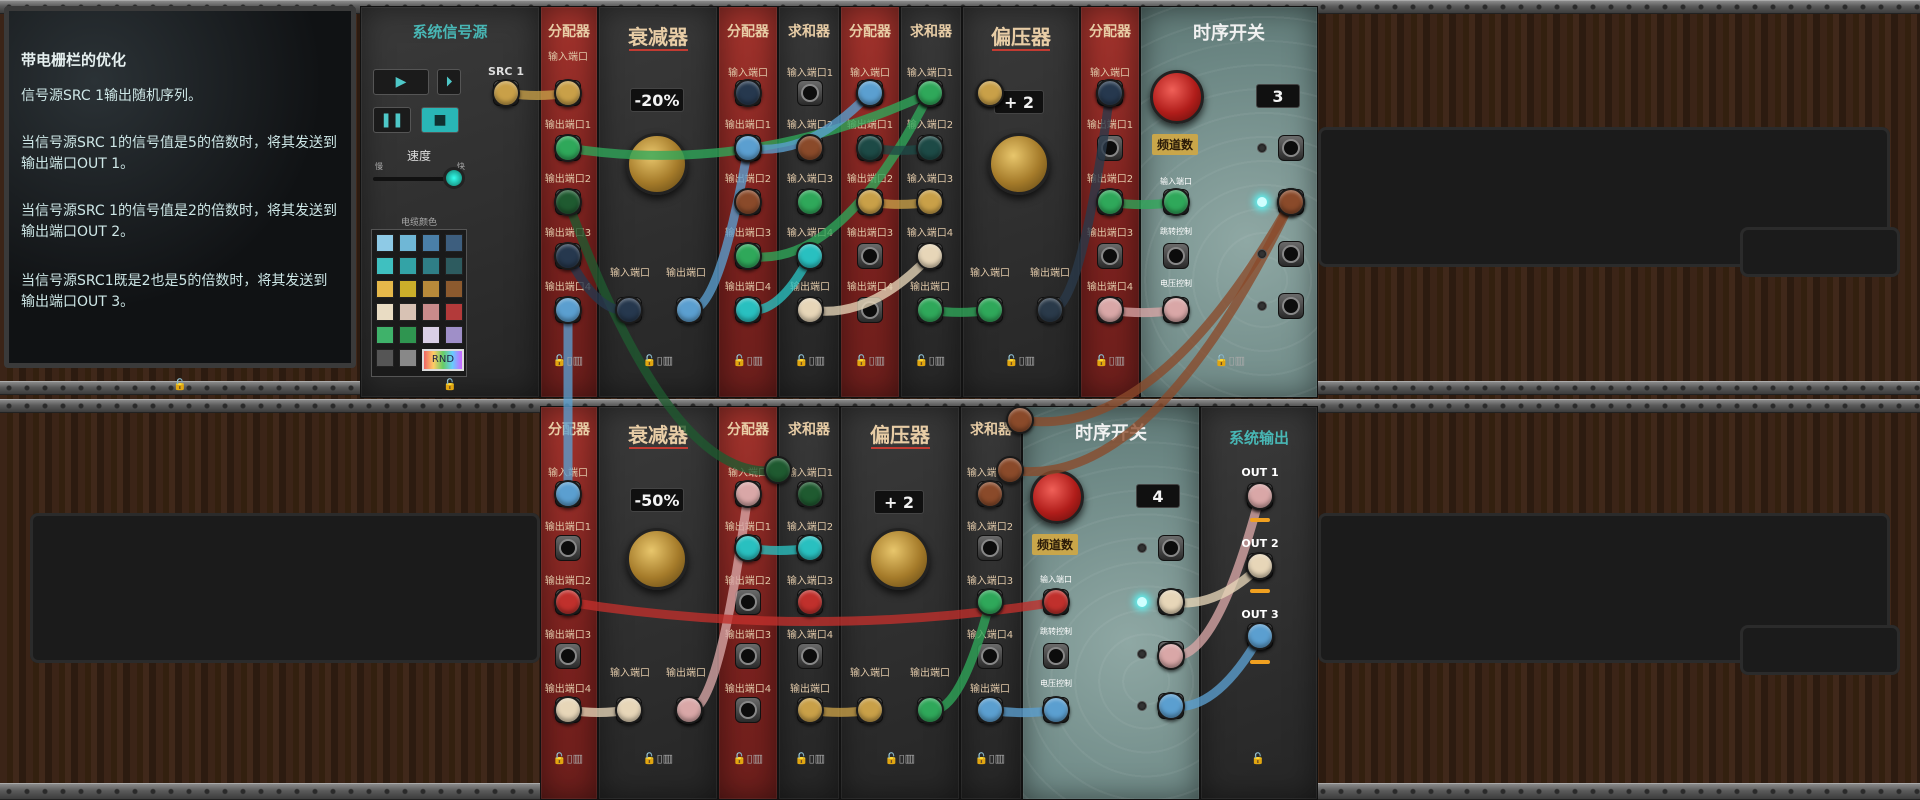 The height and width of the screenshot is (800, 1920). Describe the element at coordinates (454, 178) in the screenshot. I see `speed-slider-thumb` at that location.